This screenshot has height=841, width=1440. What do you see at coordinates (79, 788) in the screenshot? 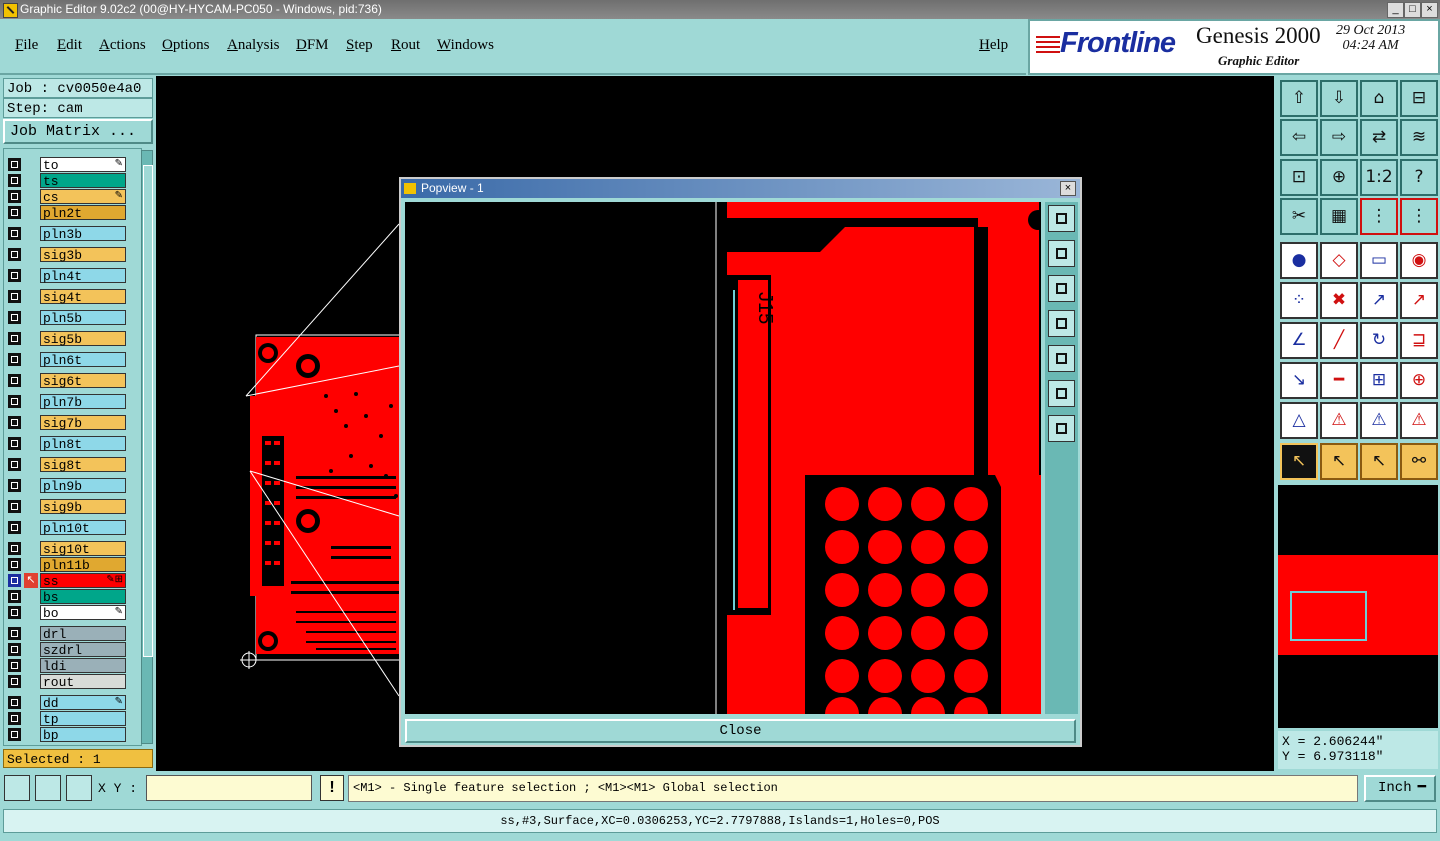
I see `snap-grid-icon` at bounding box center [79, 788].